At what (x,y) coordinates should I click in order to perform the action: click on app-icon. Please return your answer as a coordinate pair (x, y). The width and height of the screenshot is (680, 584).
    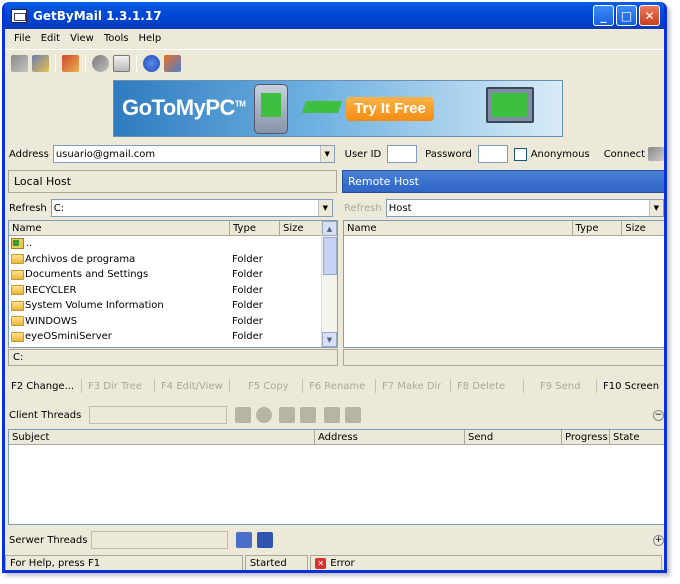
    Looking at the image, I should click on (19, 15).